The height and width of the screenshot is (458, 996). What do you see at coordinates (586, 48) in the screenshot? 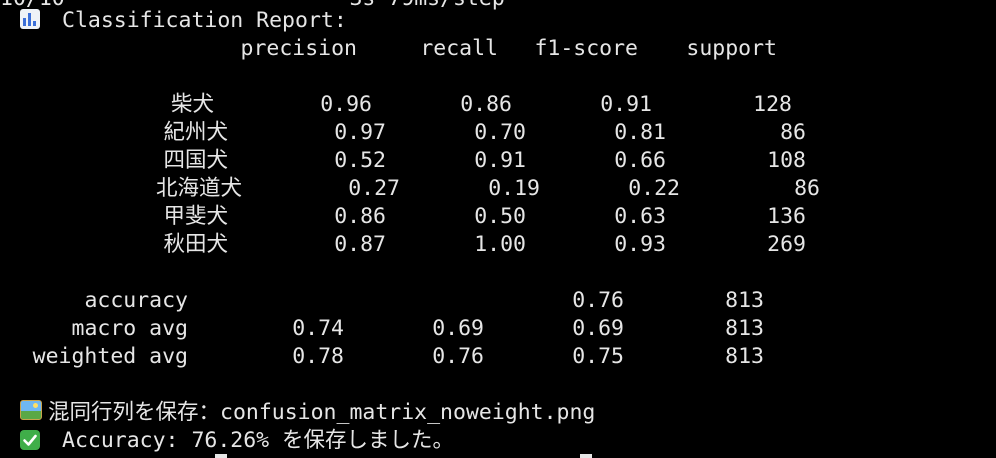
I see `column-header-f1-score: f1-score` at bounding box center [586, 48].